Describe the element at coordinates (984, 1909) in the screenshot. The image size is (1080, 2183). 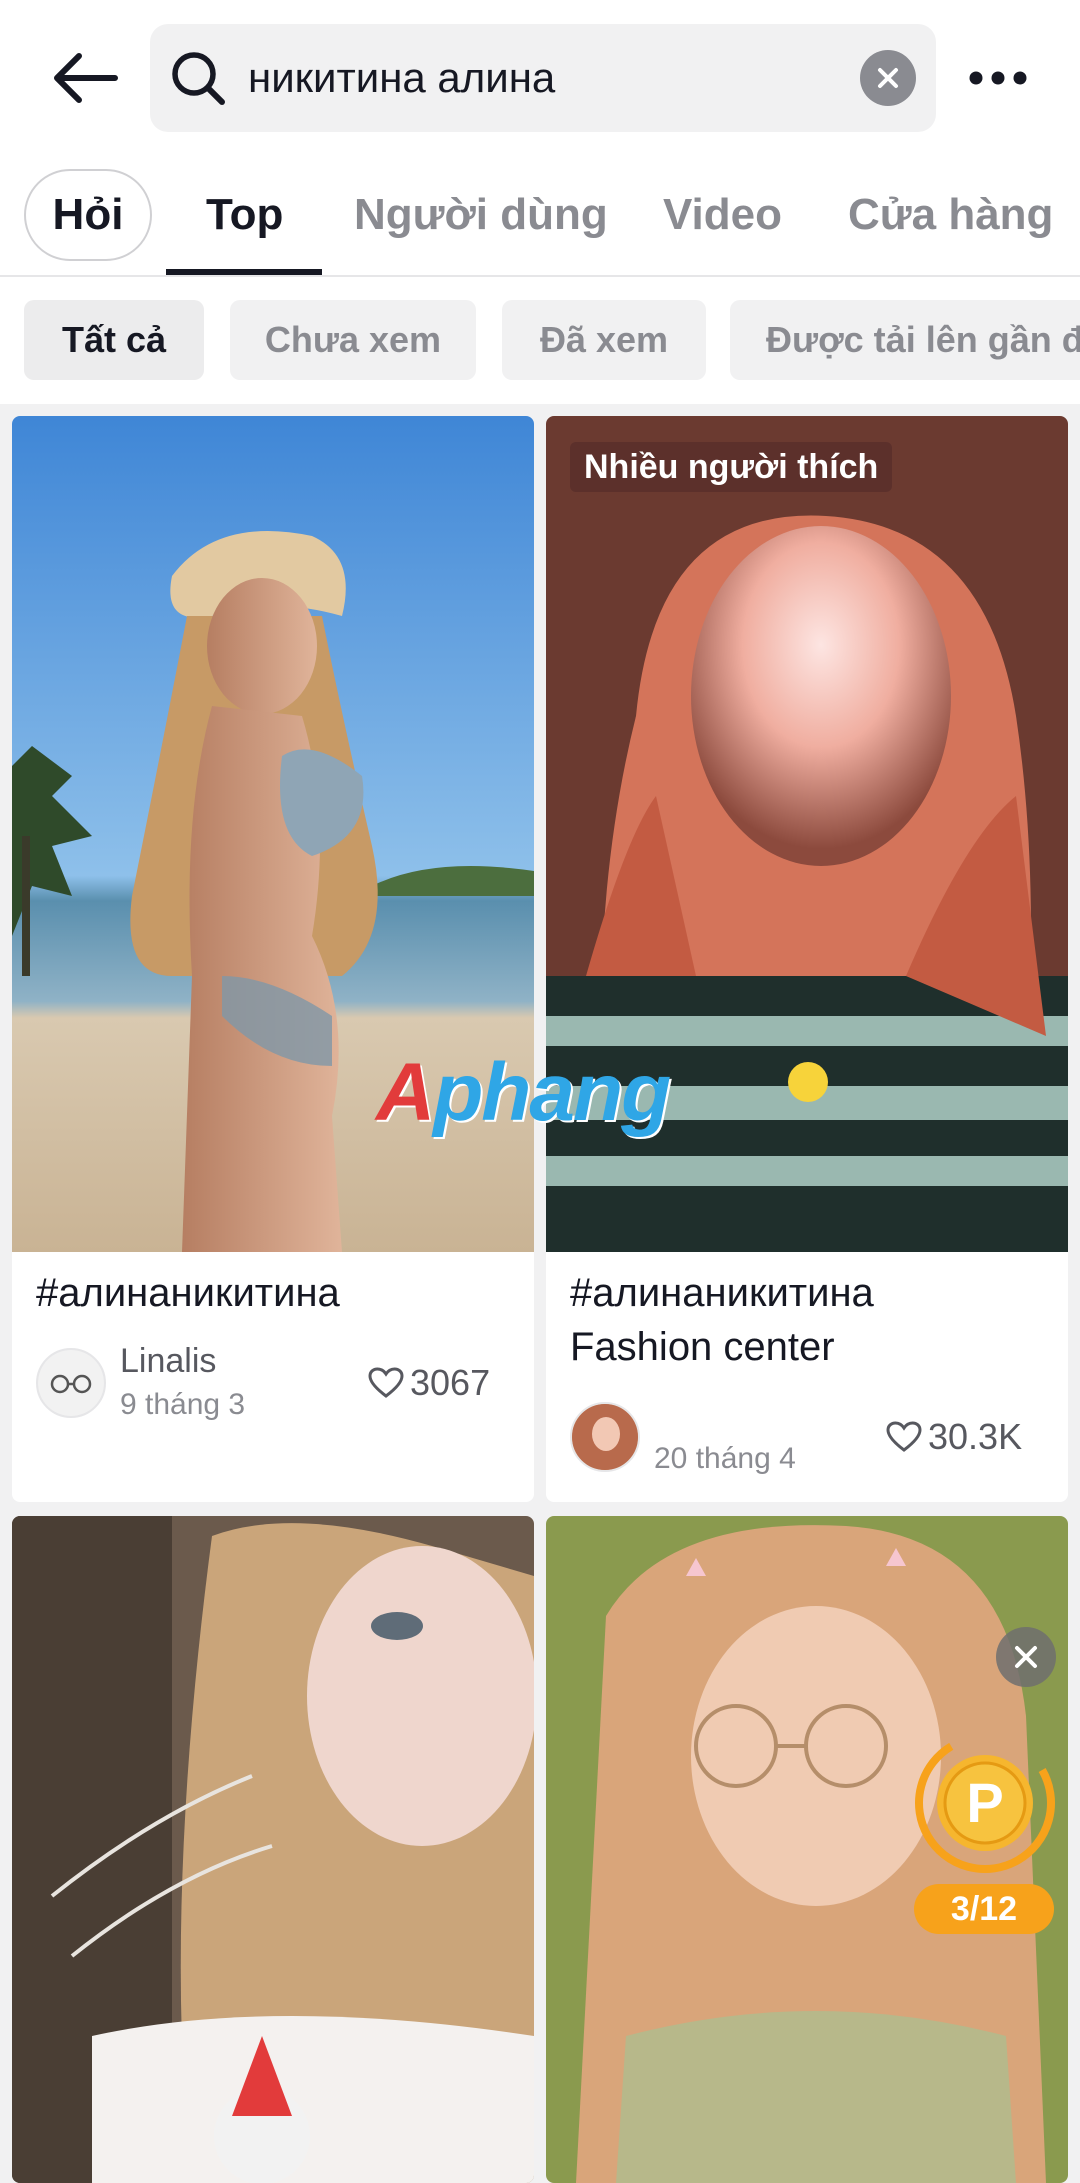
I see `coin-progress-count: 3/12` at that location.